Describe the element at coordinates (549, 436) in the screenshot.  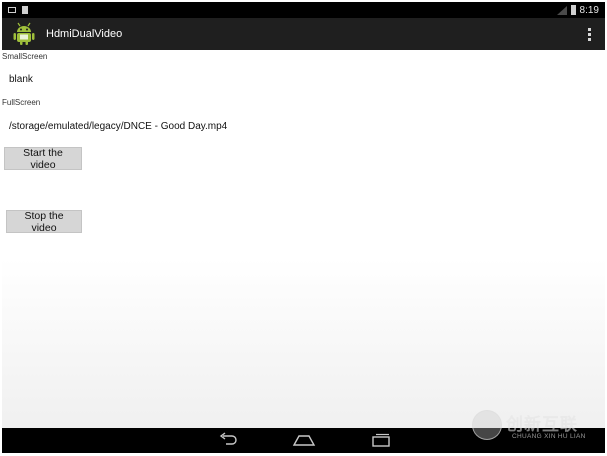
I see `watermark-subtitle: CHUANG XIN HU LIAN` at that location.